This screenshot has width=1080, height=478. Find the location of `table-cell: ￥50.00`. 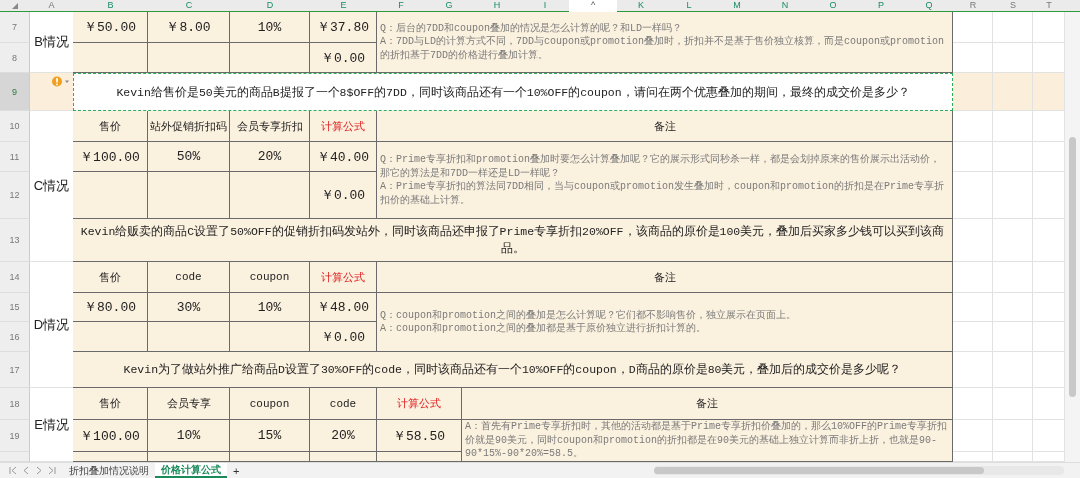

table-cell: ￥50.00 is located at coordinates (110, 27).